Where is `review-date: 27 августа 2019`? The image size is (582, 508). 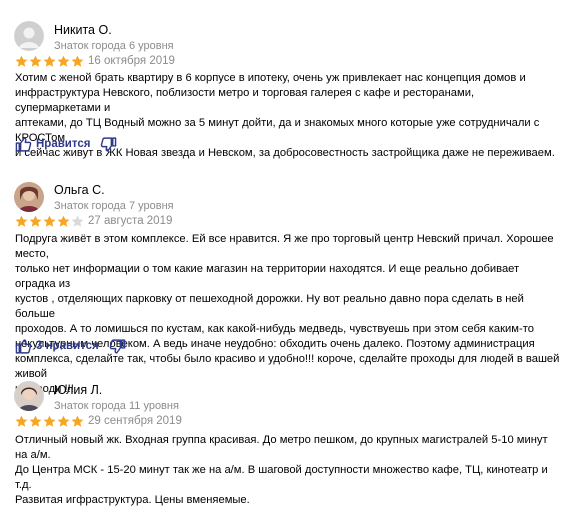 review-date: 27 августа 2019 is located at coordinates (130, 221).